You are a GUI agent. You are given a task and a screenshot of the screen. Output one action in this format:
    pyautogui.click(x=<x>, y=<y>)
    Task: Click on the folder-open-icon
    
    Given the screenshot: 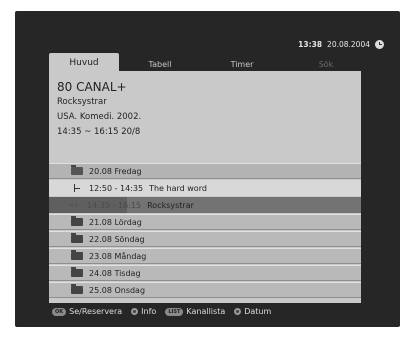 What is the action you would take?
    pyautogui.click(x=77, y=170)
    